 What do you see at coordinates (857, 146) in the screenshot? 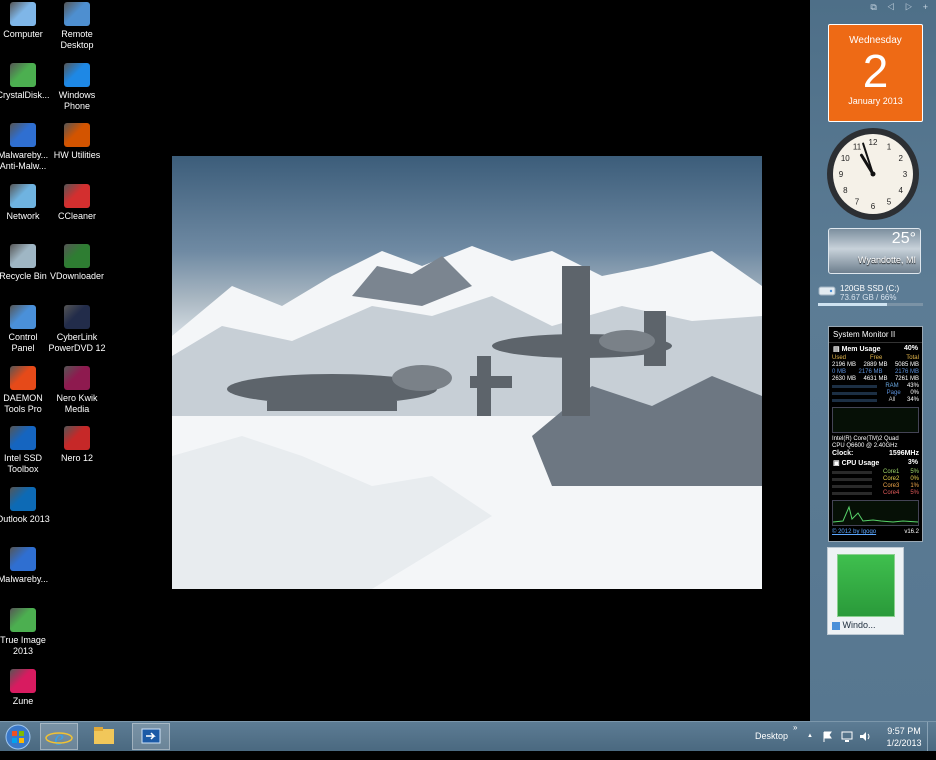
I see `clock-numeral: 11` at bounding box center [857, 146].